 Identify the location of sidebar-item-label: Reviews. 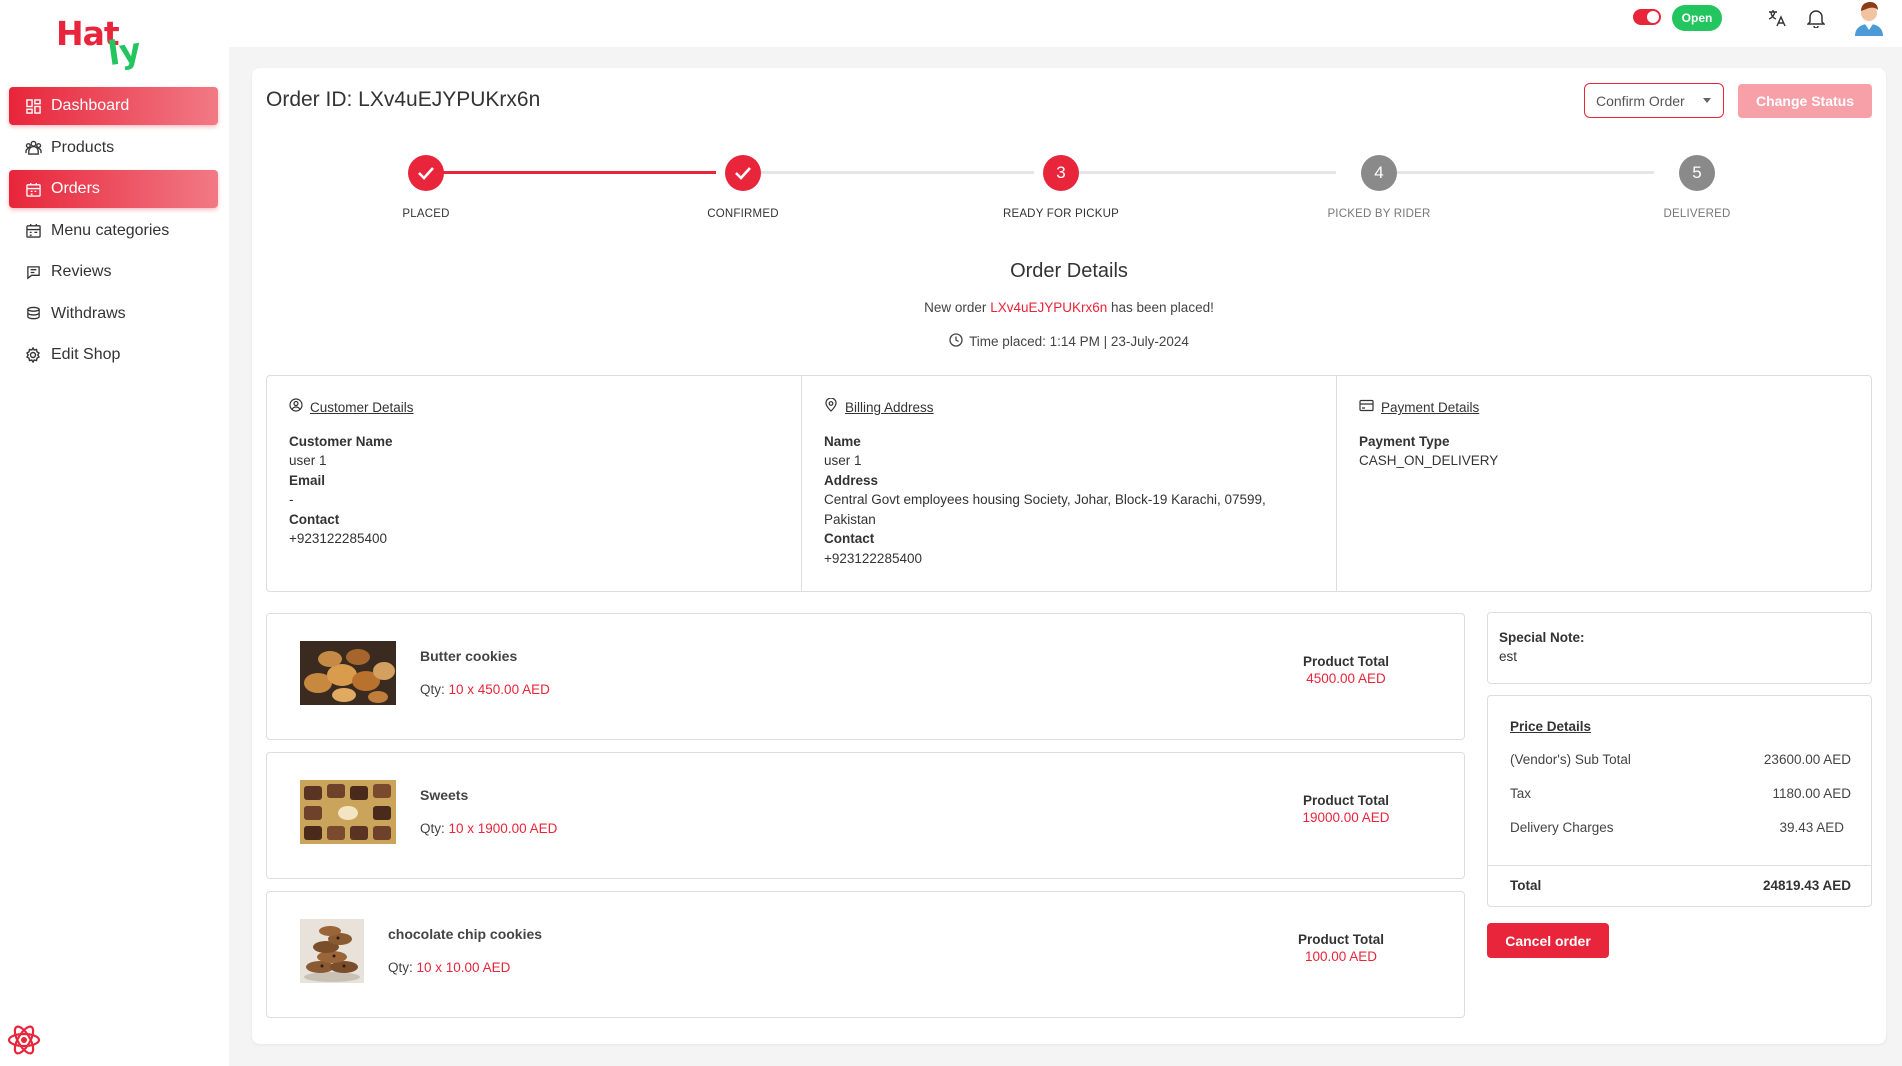
(81, 271).